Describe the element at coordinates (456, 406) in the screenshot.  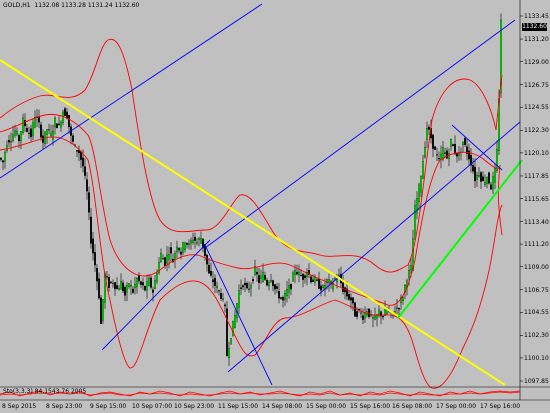
I see `time-tick-label: 17 Sep 00:00` at that location.